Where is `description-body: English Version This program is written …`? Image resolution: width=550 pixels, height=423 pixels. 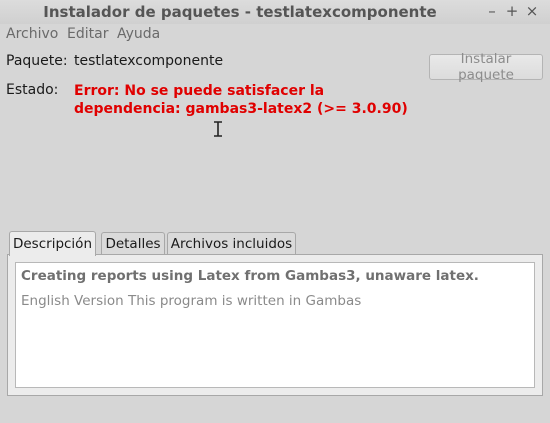
description-body: English Version This program is written … is located at coordinates (191, 301).